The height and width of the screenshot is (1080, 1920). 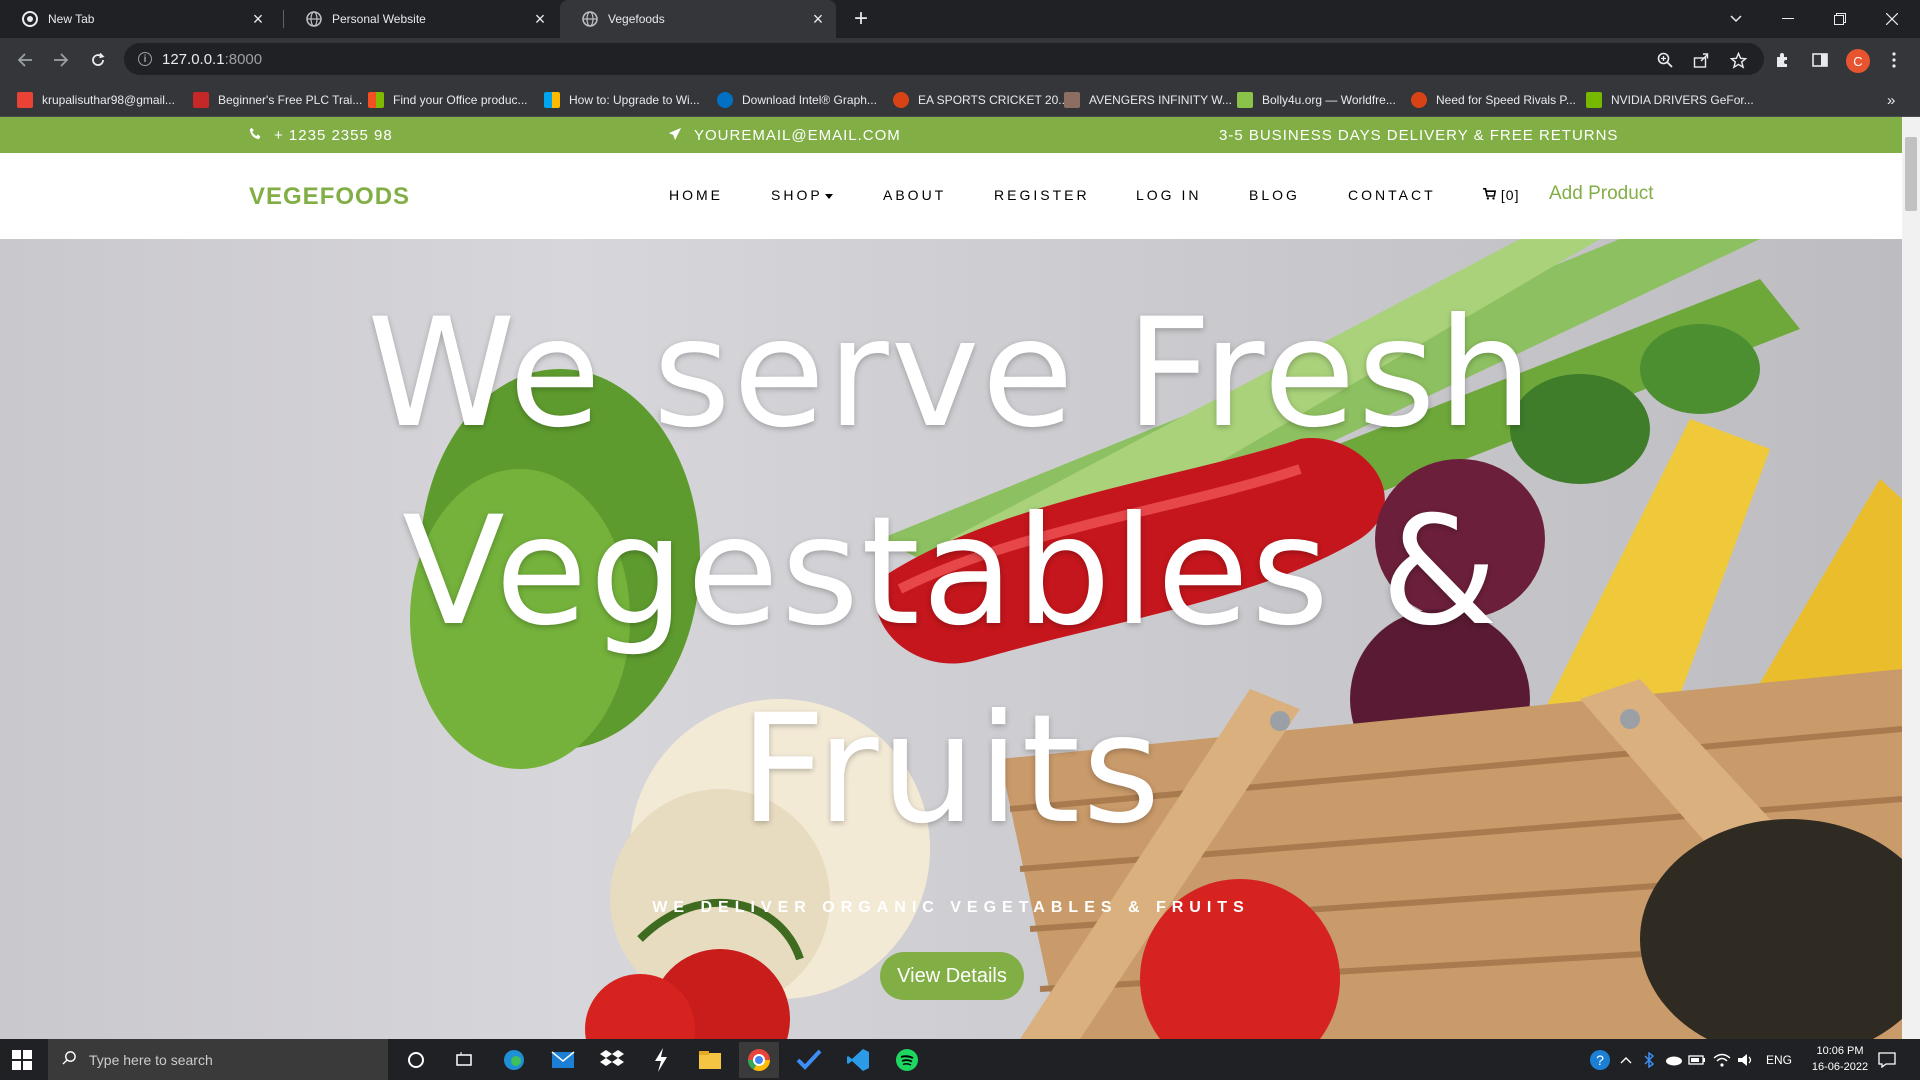 I want to click on dropbox-icon, so click(x=612, y=1060).